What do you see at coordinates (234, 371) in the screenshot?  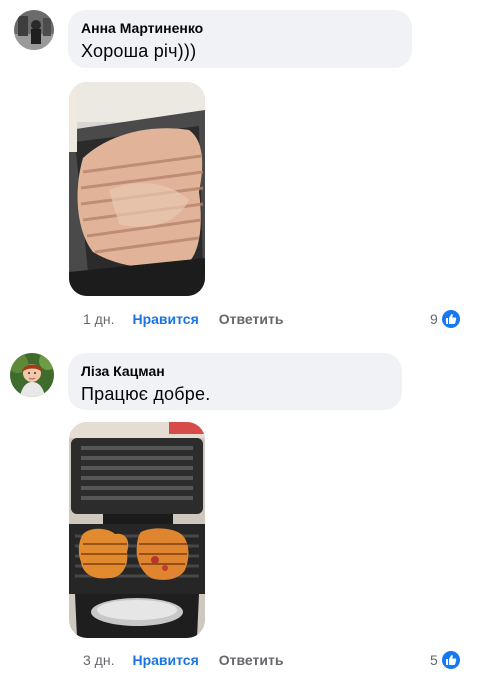 I see `comment-author: Ліза Кацман` at bounding box center [234, 371].